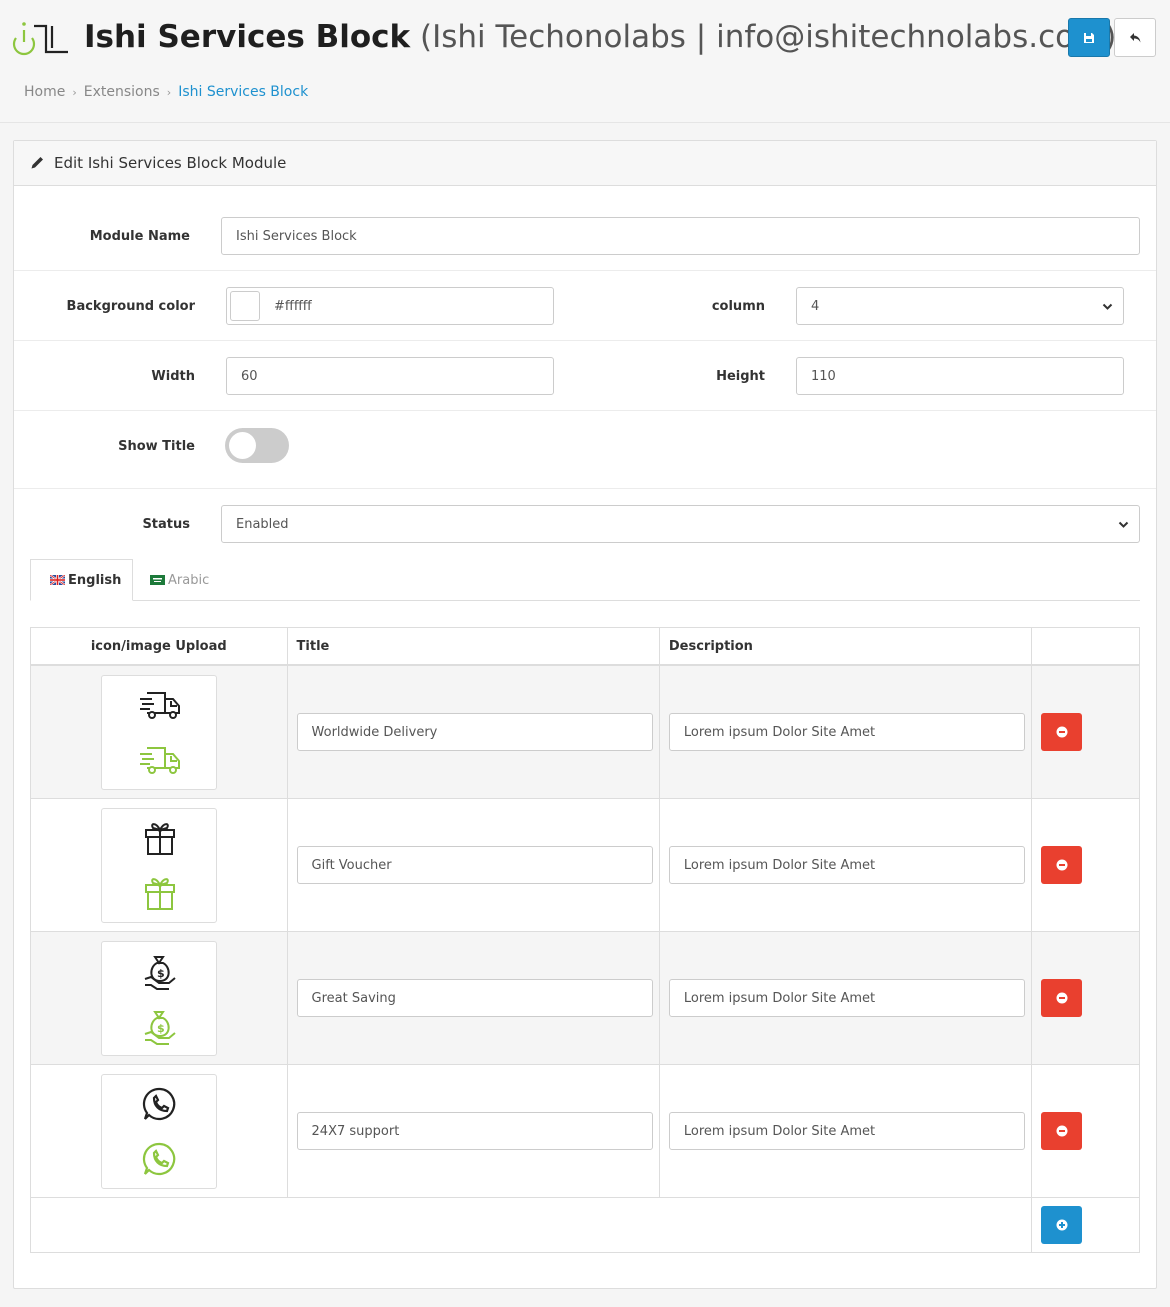 Image resolution: width=1170 pixels, height=1307 pixels. I want to click on back-button, so click(1135, 37).